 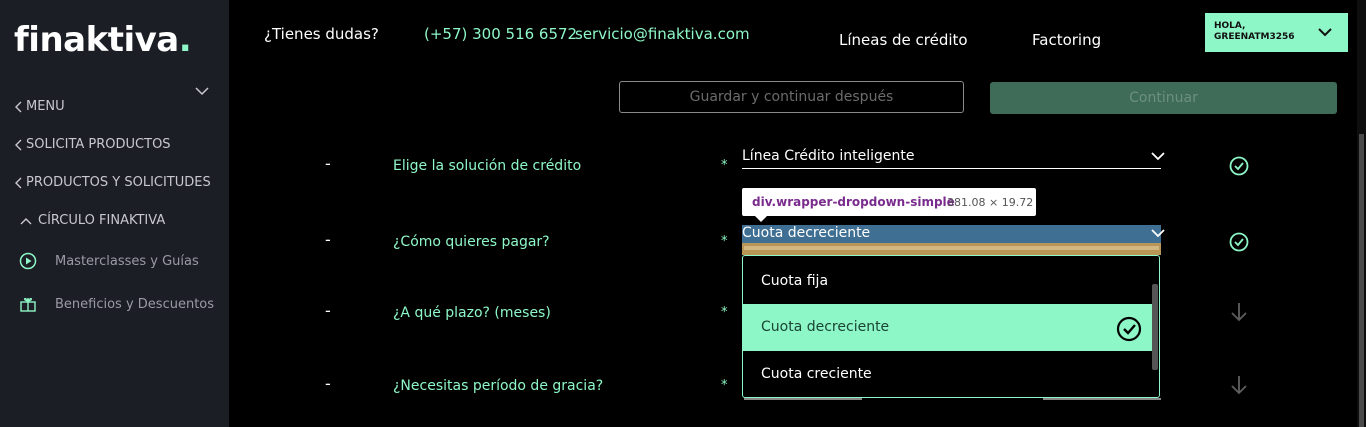 I want to click on gift-icon, so click(x=28, y=304).